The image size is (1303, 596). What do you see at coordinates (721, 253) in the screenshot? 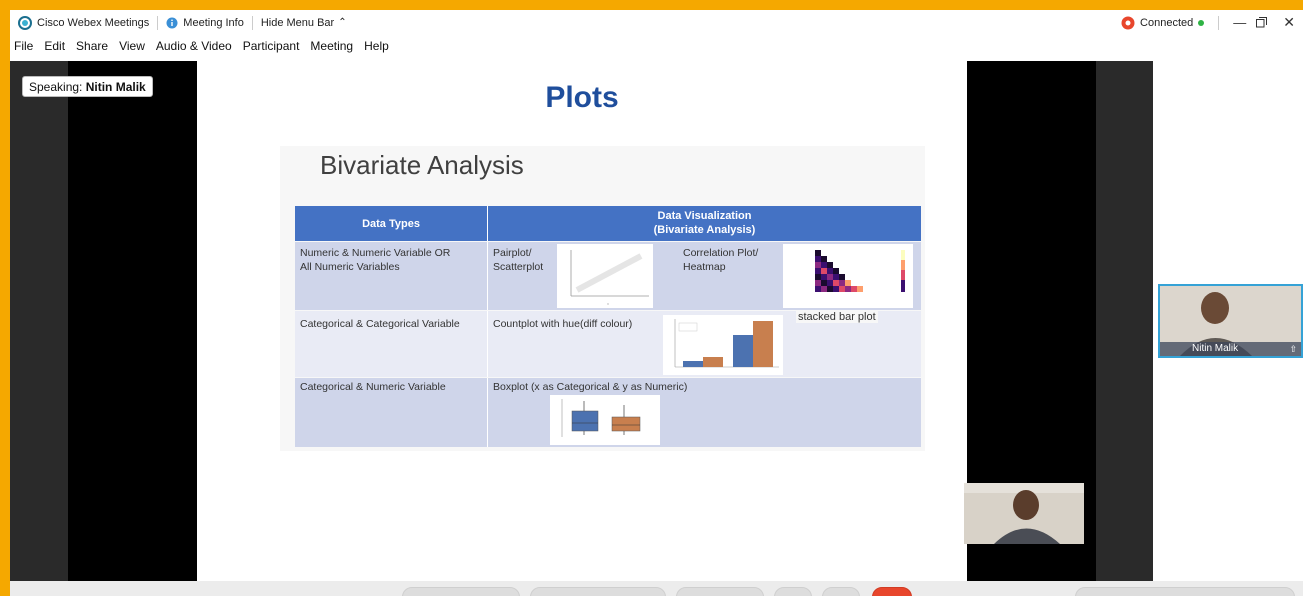
I see `viz-label-line: Correlation Plot/` at bounding box center [721, 253].